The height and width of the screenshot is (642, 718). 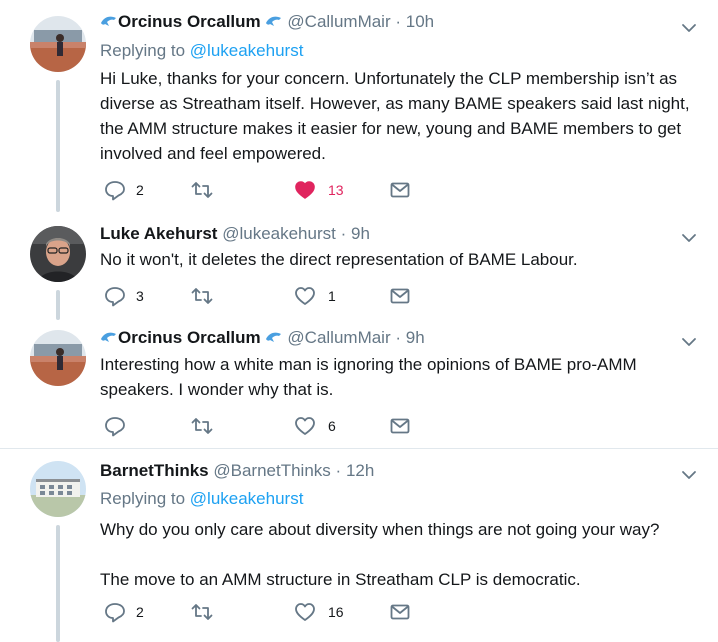 What do you see at coordinates (217, 389) in the screenshot?
I see `tweet-text-line: speakers. I wonder why that is.` at bounding box center [217, 389].